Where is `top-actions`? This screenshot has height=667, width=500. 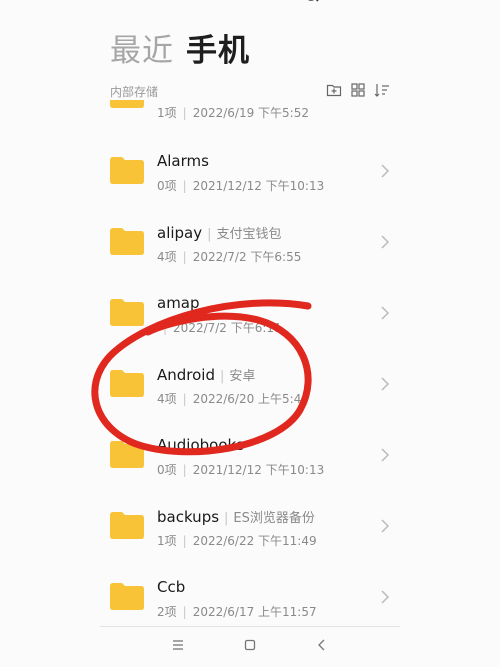 top-actions is located at coordinates (354, 3).